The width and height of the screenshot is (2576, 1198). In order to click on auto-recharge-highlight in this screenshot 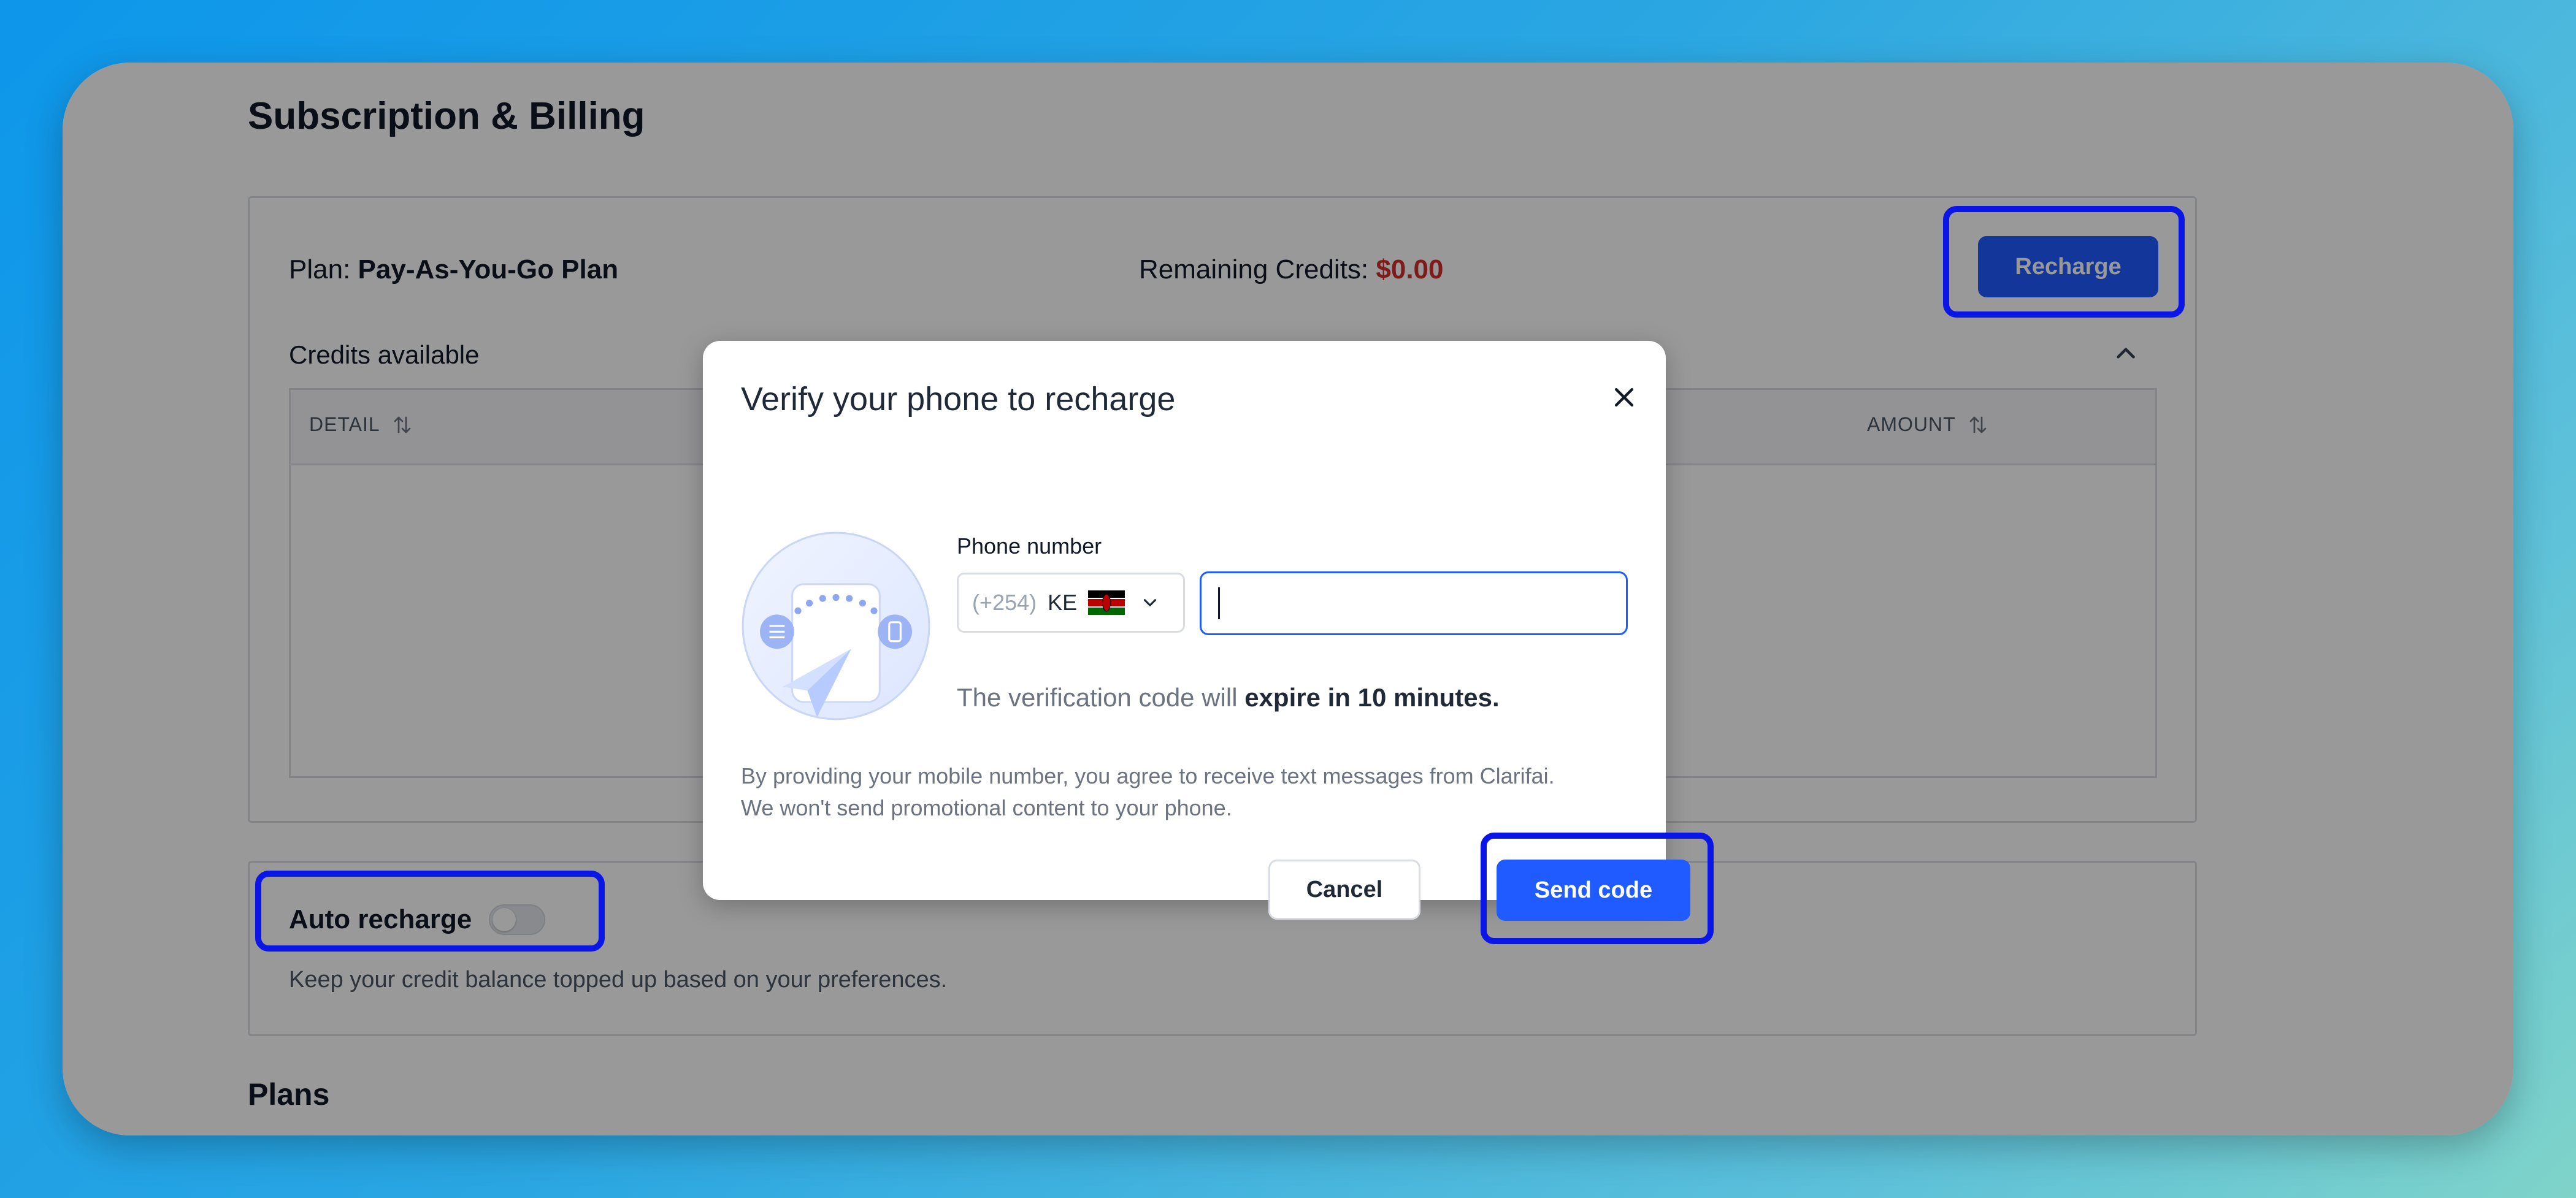, I will do `click(430, 911)`.